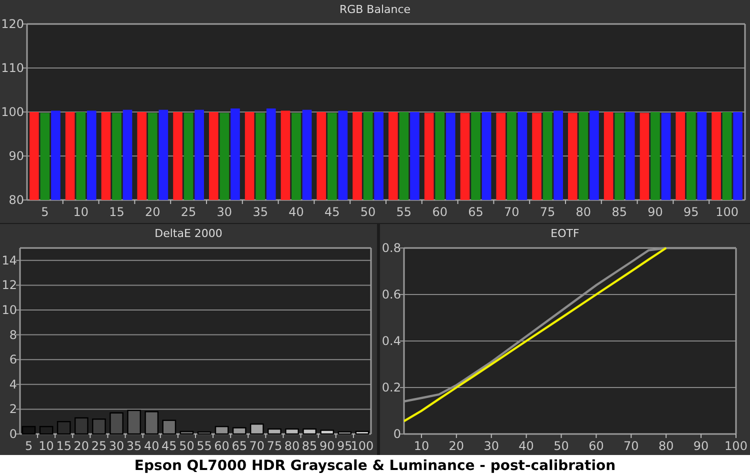  I want to click on axis-label: 14, so click(9, 260).